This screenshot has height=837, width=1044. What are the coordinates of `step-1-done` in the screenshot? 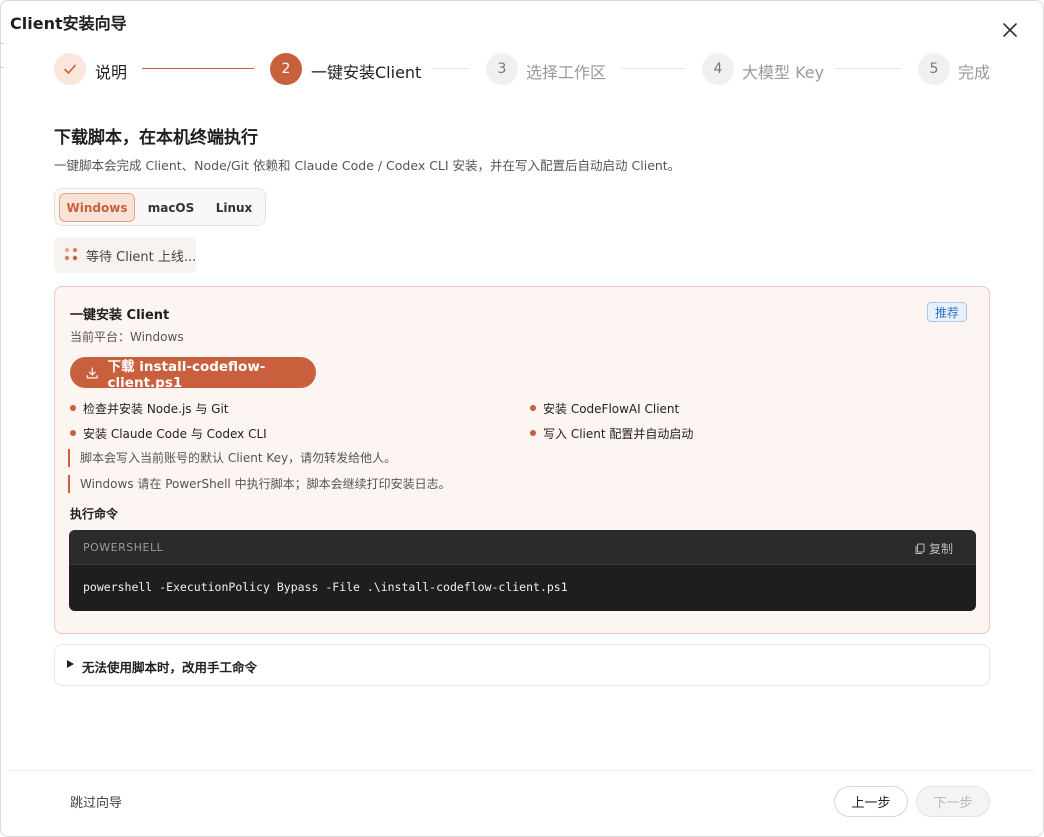 It's located at (70, 69).